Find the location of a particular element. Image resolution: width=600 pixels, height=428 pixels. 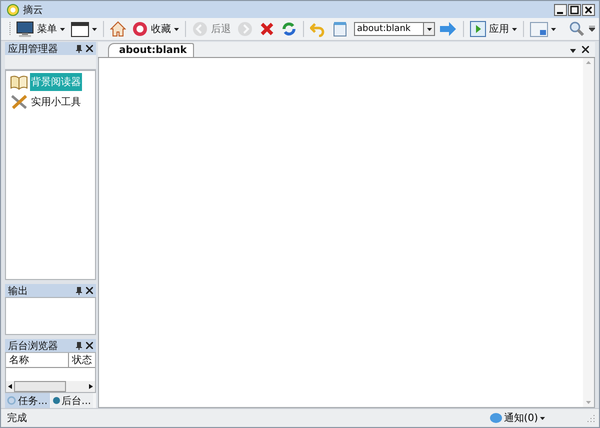

address-field: about:blank is located at coordinates (388, 29).